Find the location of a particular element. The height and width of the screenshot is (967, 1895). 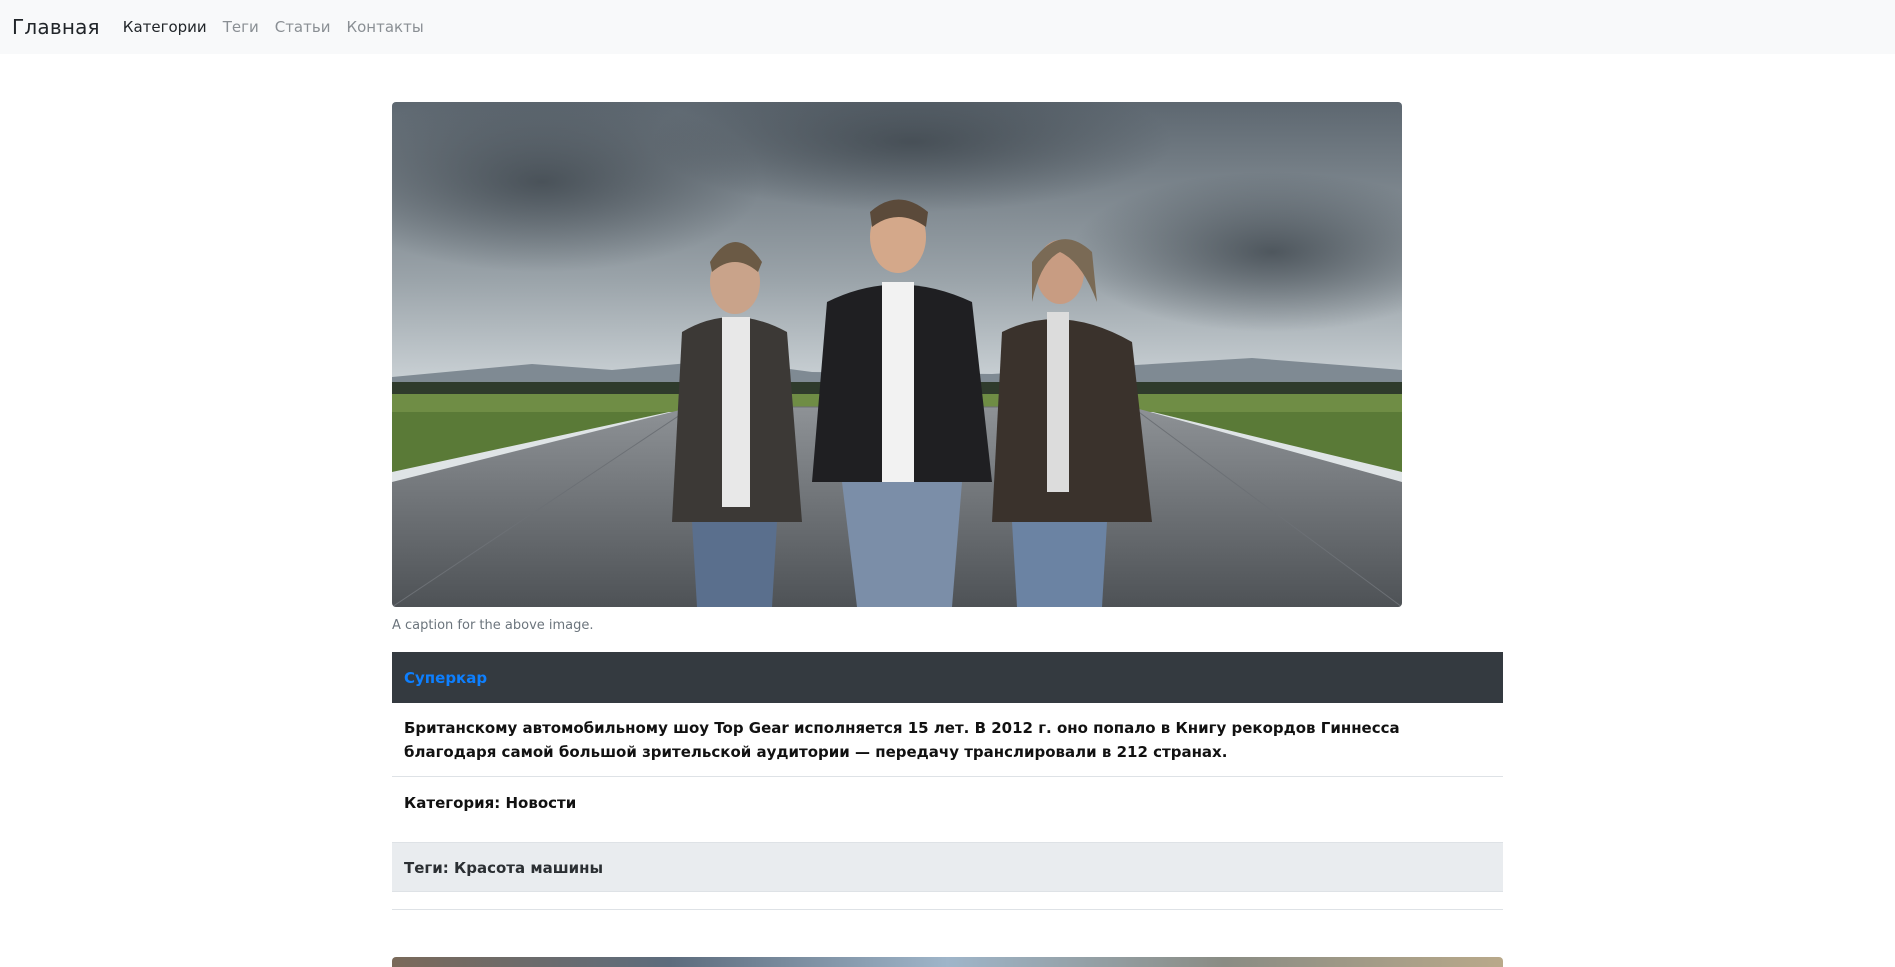

nav-link-articles: Статьи is located at coordinates (303, 27).